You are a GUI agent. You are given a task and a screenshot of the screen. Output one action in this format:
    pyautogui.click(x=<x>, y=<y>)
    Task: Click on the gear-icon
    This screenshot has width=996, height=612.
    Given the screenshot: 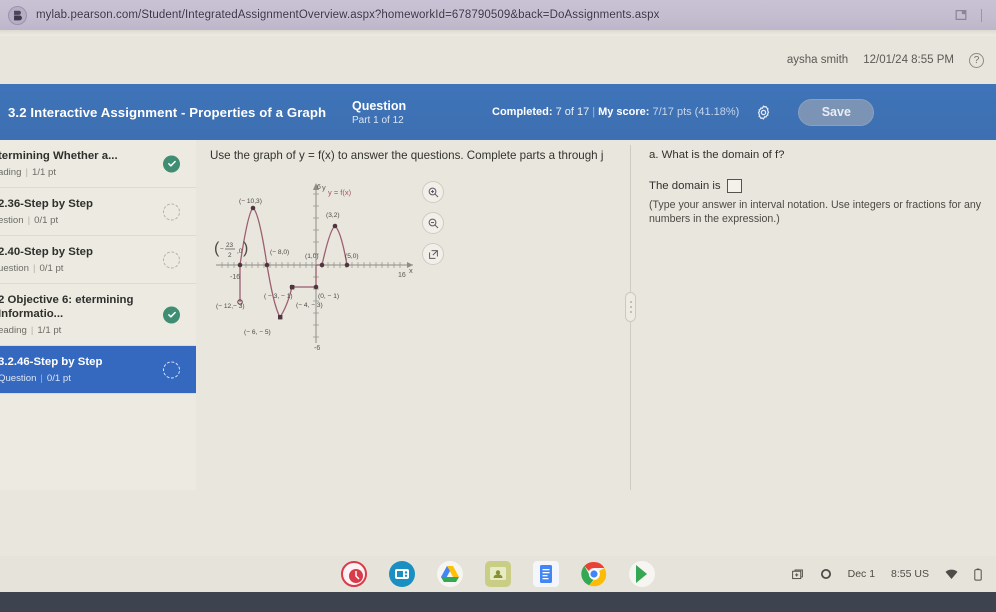 What is the action you would take?
    pyautogui.click(x=763, y=112)
    